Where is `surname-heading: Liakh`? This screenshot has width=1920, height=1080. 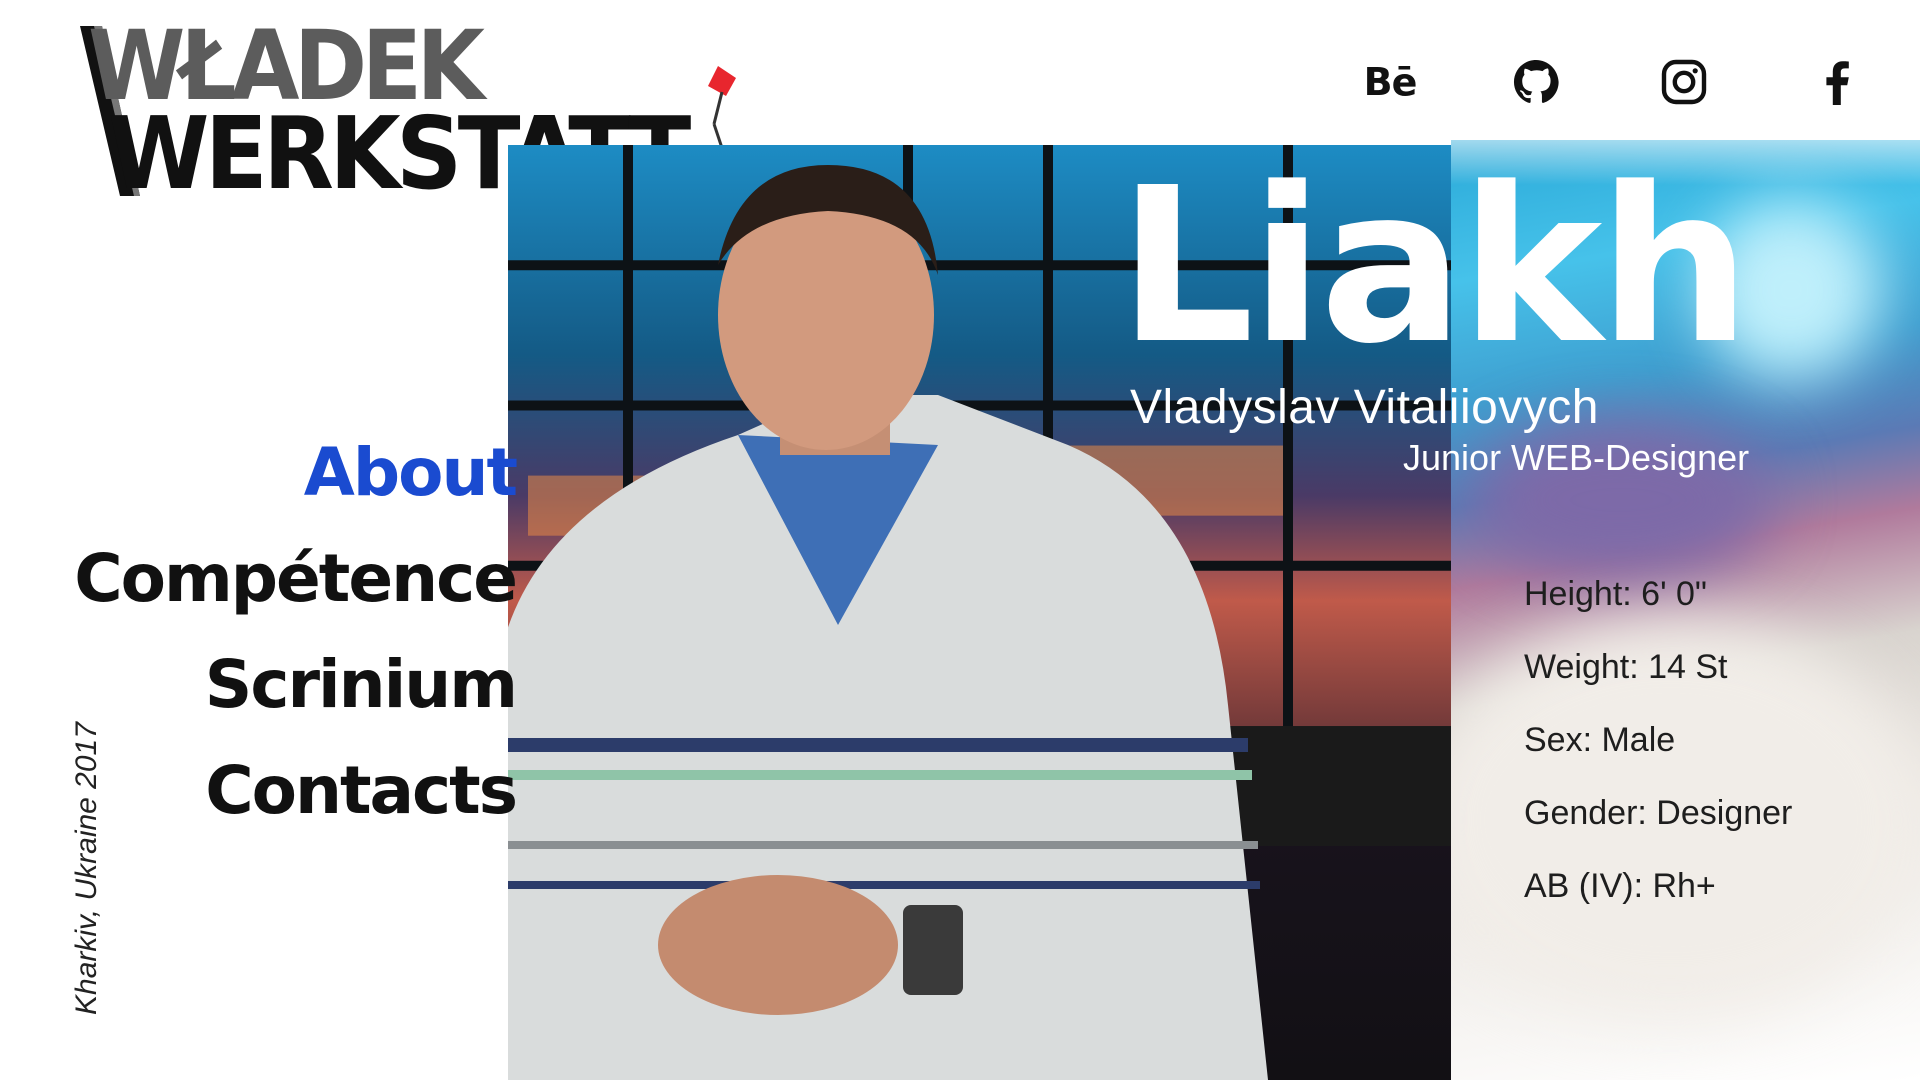
surname-heading: Liakh is located at coordinates (1434, 266).